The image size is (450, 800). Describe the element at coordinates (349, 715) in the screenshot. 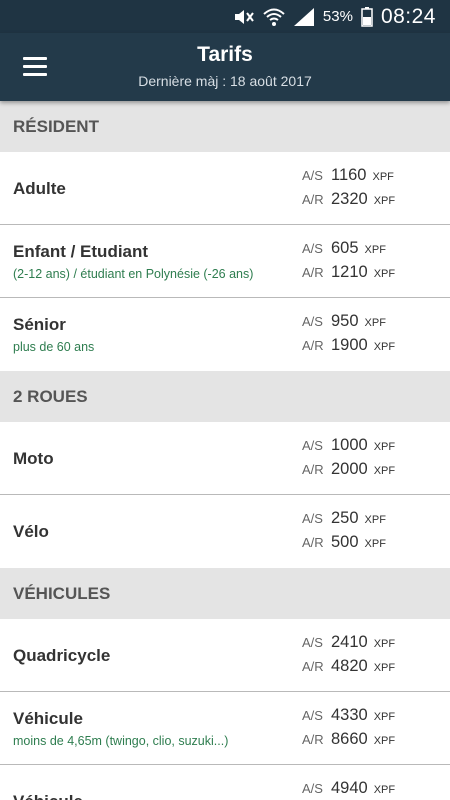

I see `price-value: 4330` at that location.